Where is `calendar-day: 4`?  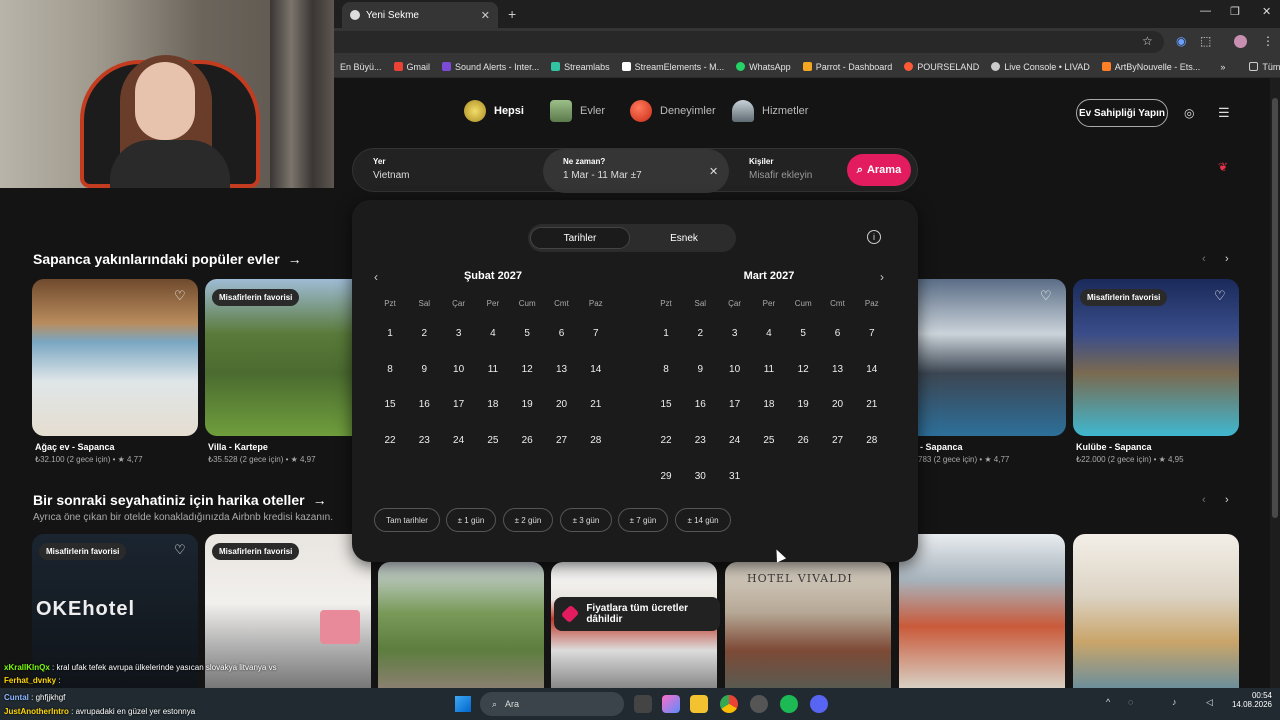
calendar-day: 4 is located at coordinates (769, 333).